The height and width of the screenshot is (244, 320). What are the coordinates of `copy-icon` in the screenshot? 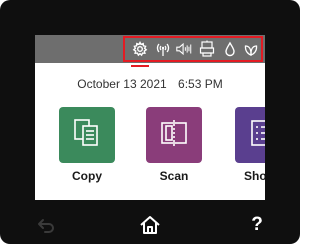 It's located at (87, 135).